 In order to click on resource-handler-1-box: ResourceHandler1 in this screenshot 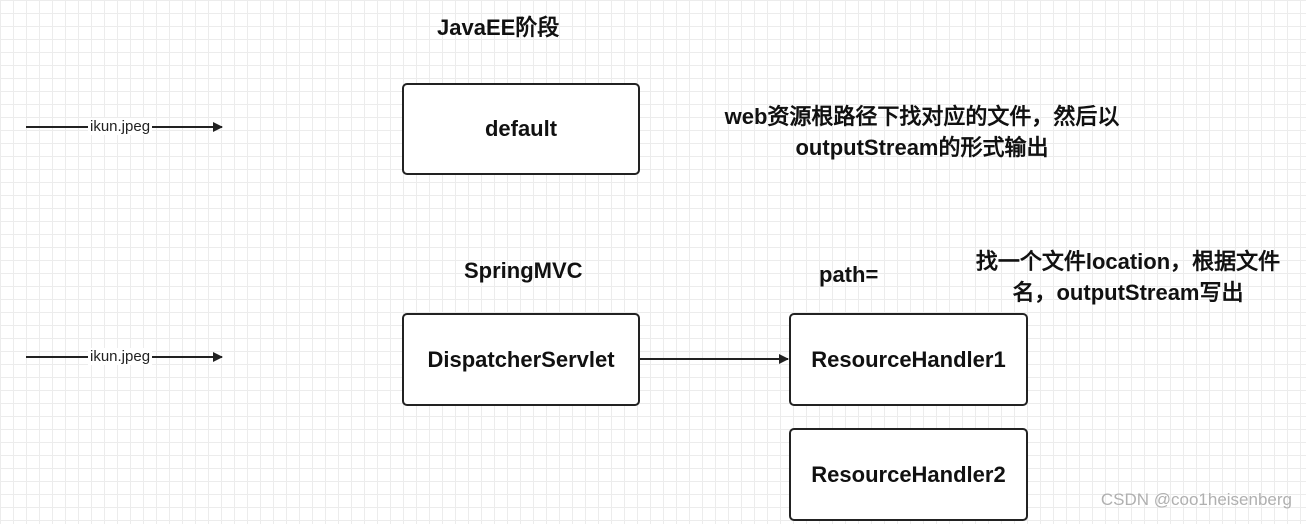, I will do `click(908, 359)`.